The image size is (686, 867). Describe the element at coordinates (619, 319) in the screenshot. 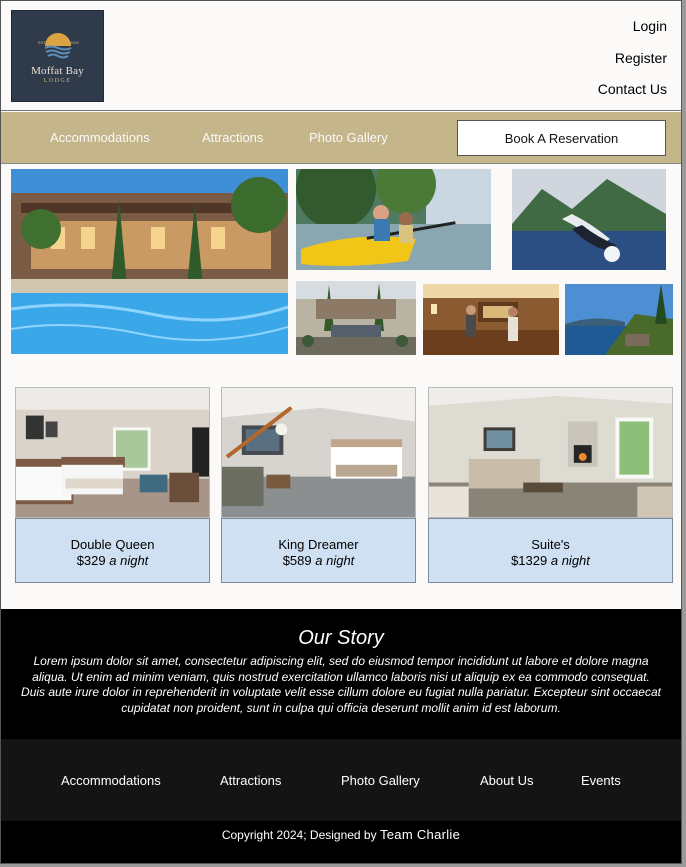

I see `lake-view-photo` at that location.